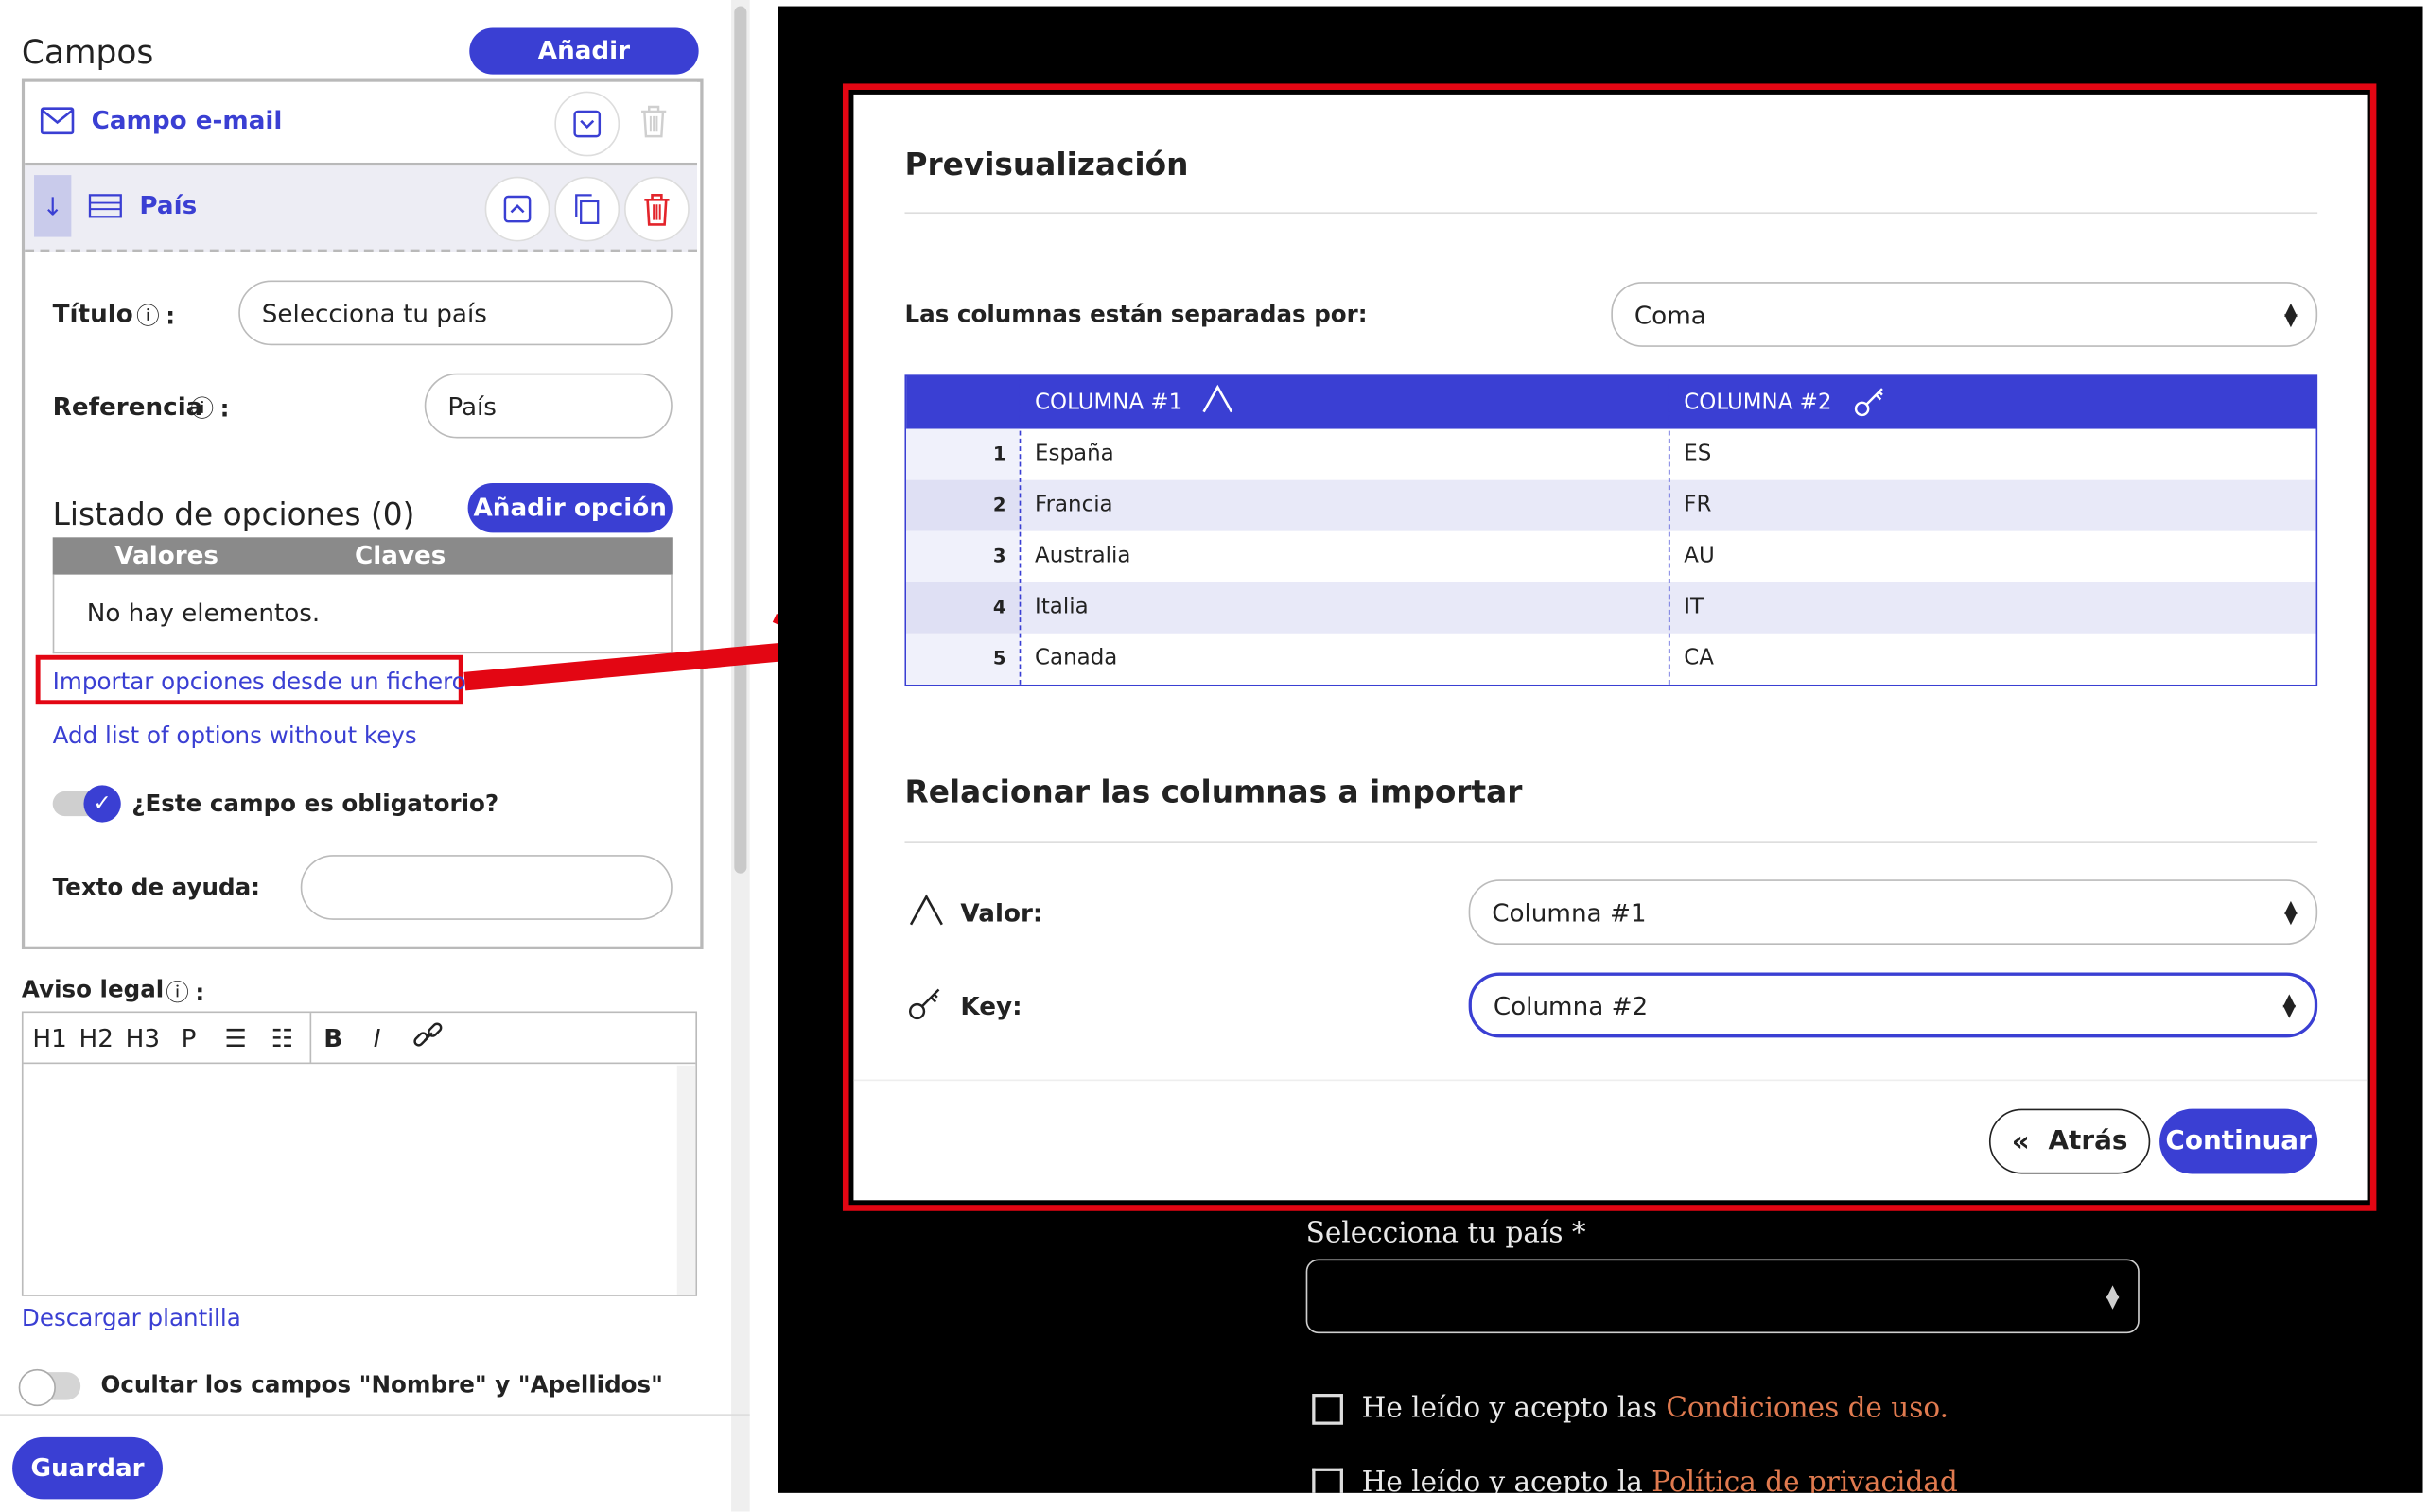 This screenshot has width=2429, height=1512. I want to click on add-list-link: Add list of options without keys, so click(235, 735).